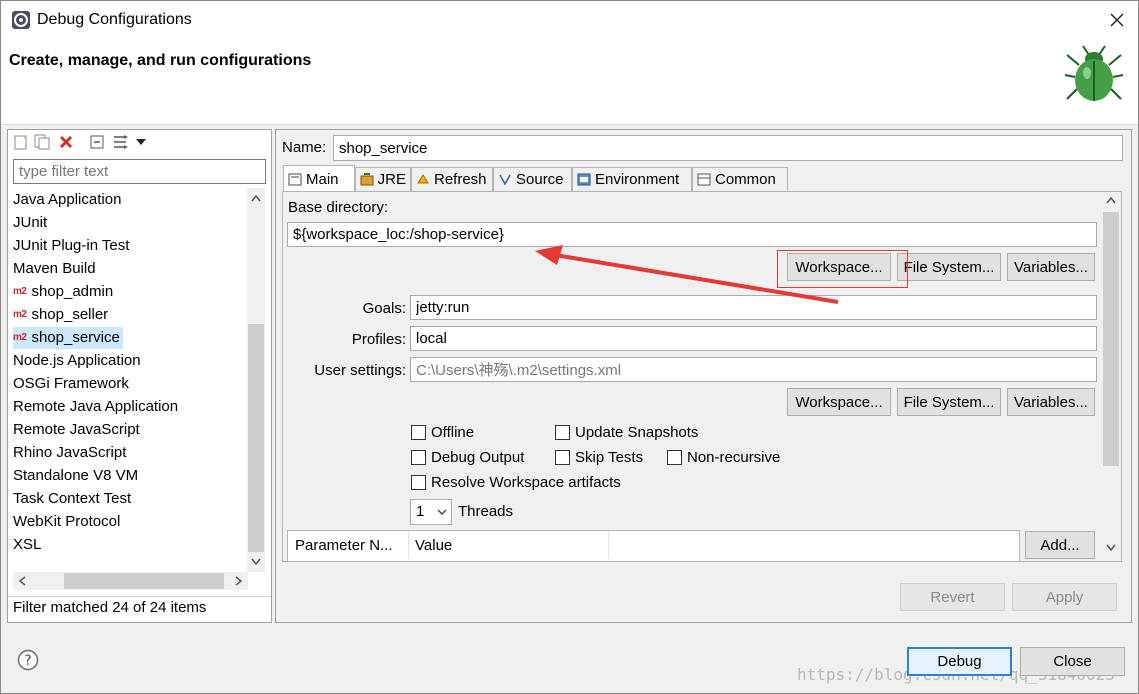 This screenshot has width=1139, height=694. I want to click on tab-label: Common, so click(745, 179).